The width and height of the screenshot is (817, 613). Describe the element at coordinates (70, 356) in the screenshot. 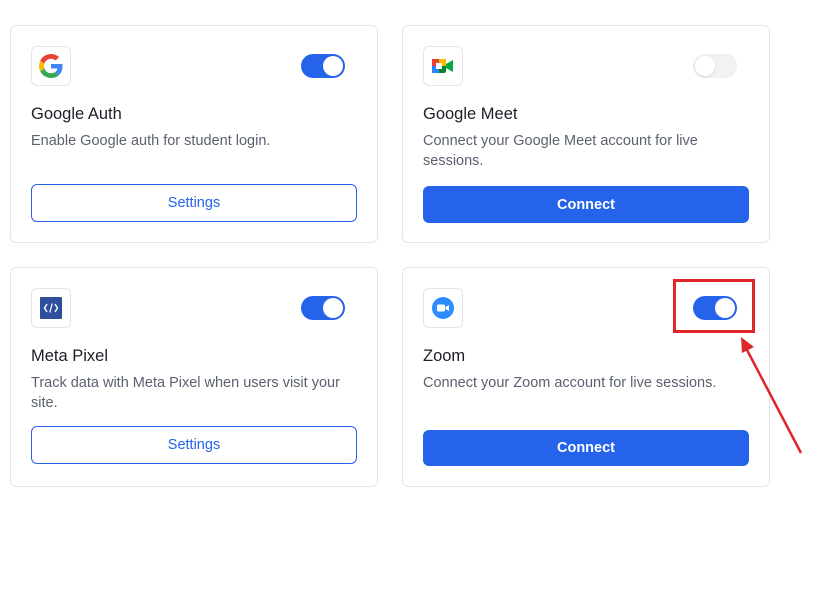

I see `card-title: Meta Pixel` at that location.